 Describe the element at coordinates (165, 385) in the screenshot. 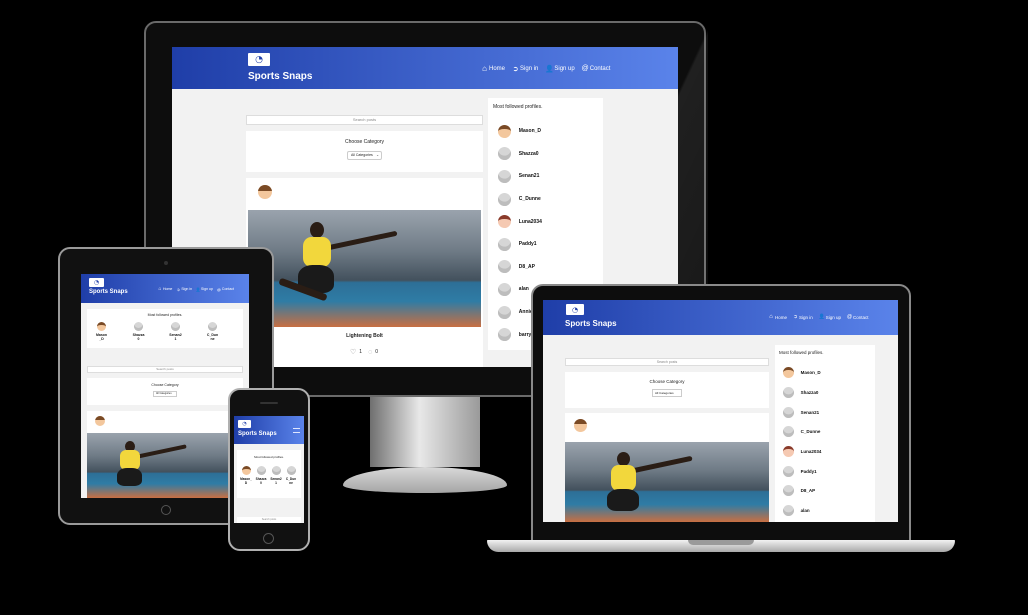

I see `category-title: Choose Category` at that location.